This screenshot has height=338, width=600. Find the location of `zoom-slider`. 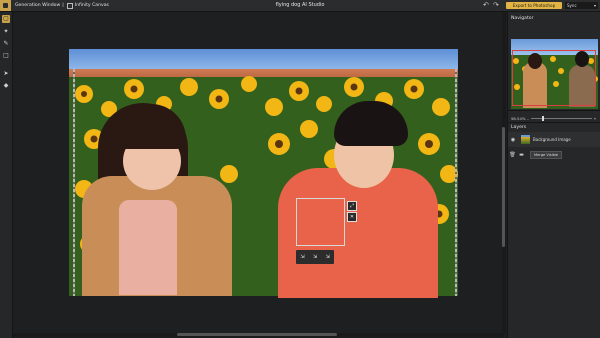

zoom-slider is located at coordinates (561, 118).